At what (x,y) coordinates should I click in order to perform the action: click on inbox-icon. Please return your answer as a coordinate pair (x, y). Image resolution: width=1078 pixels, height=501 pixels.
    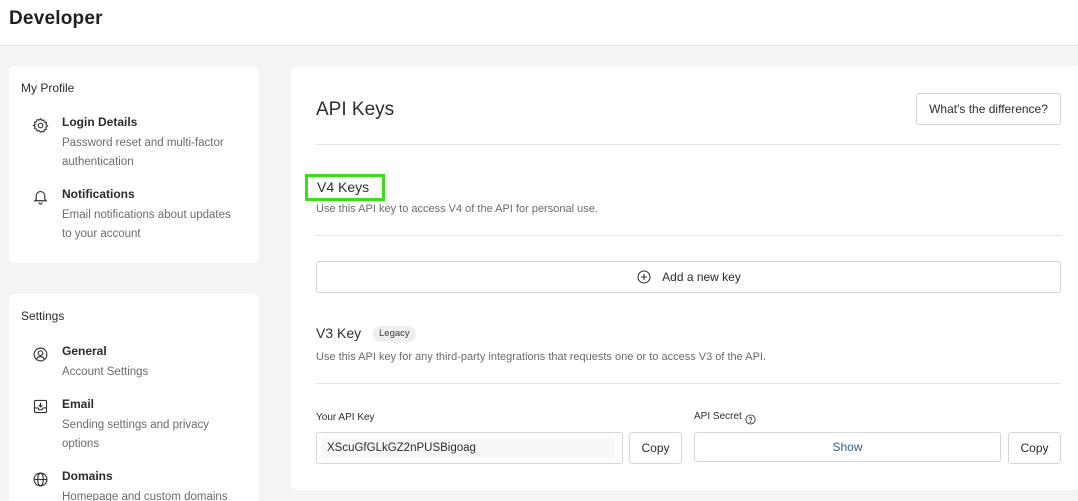
    Looking at the image, I should click on (40, 406).